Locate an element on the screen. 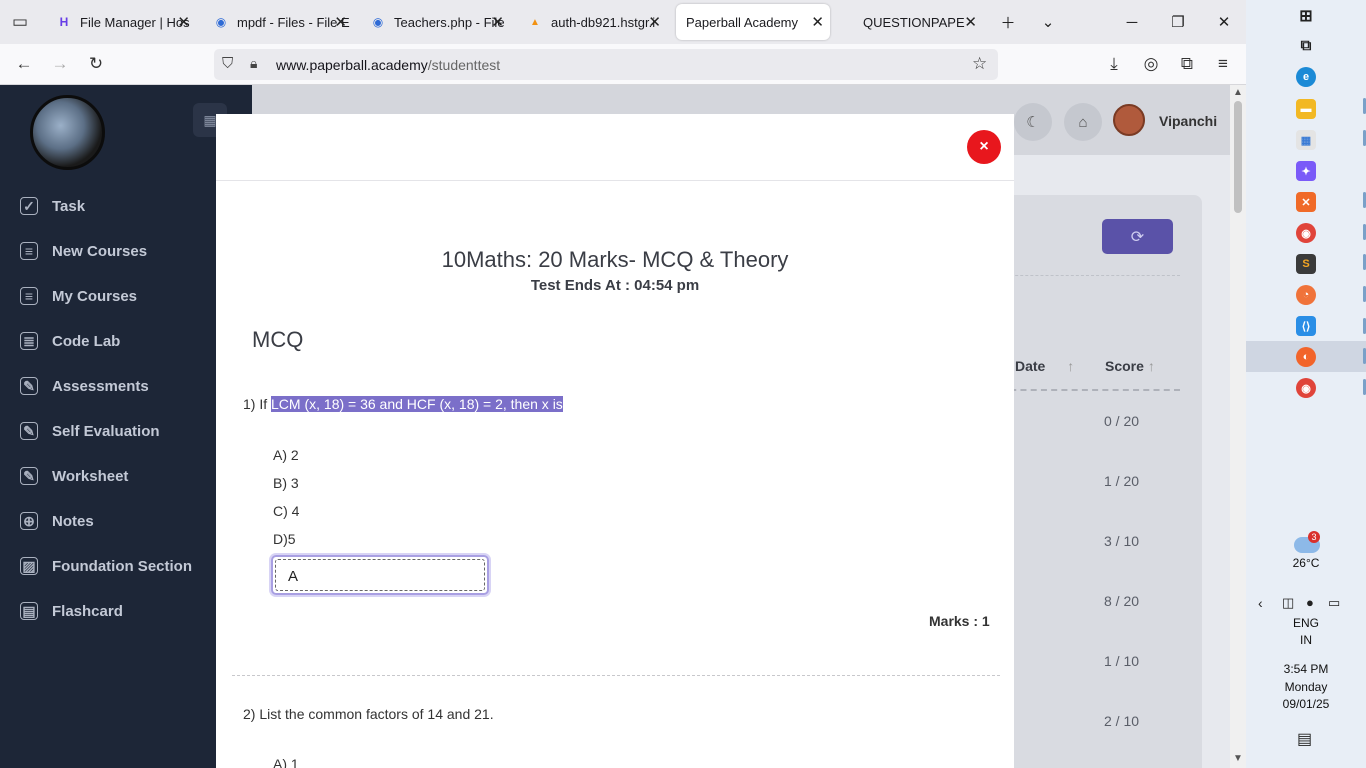  clock-day: Monday is located at coordinates (1306, 687).